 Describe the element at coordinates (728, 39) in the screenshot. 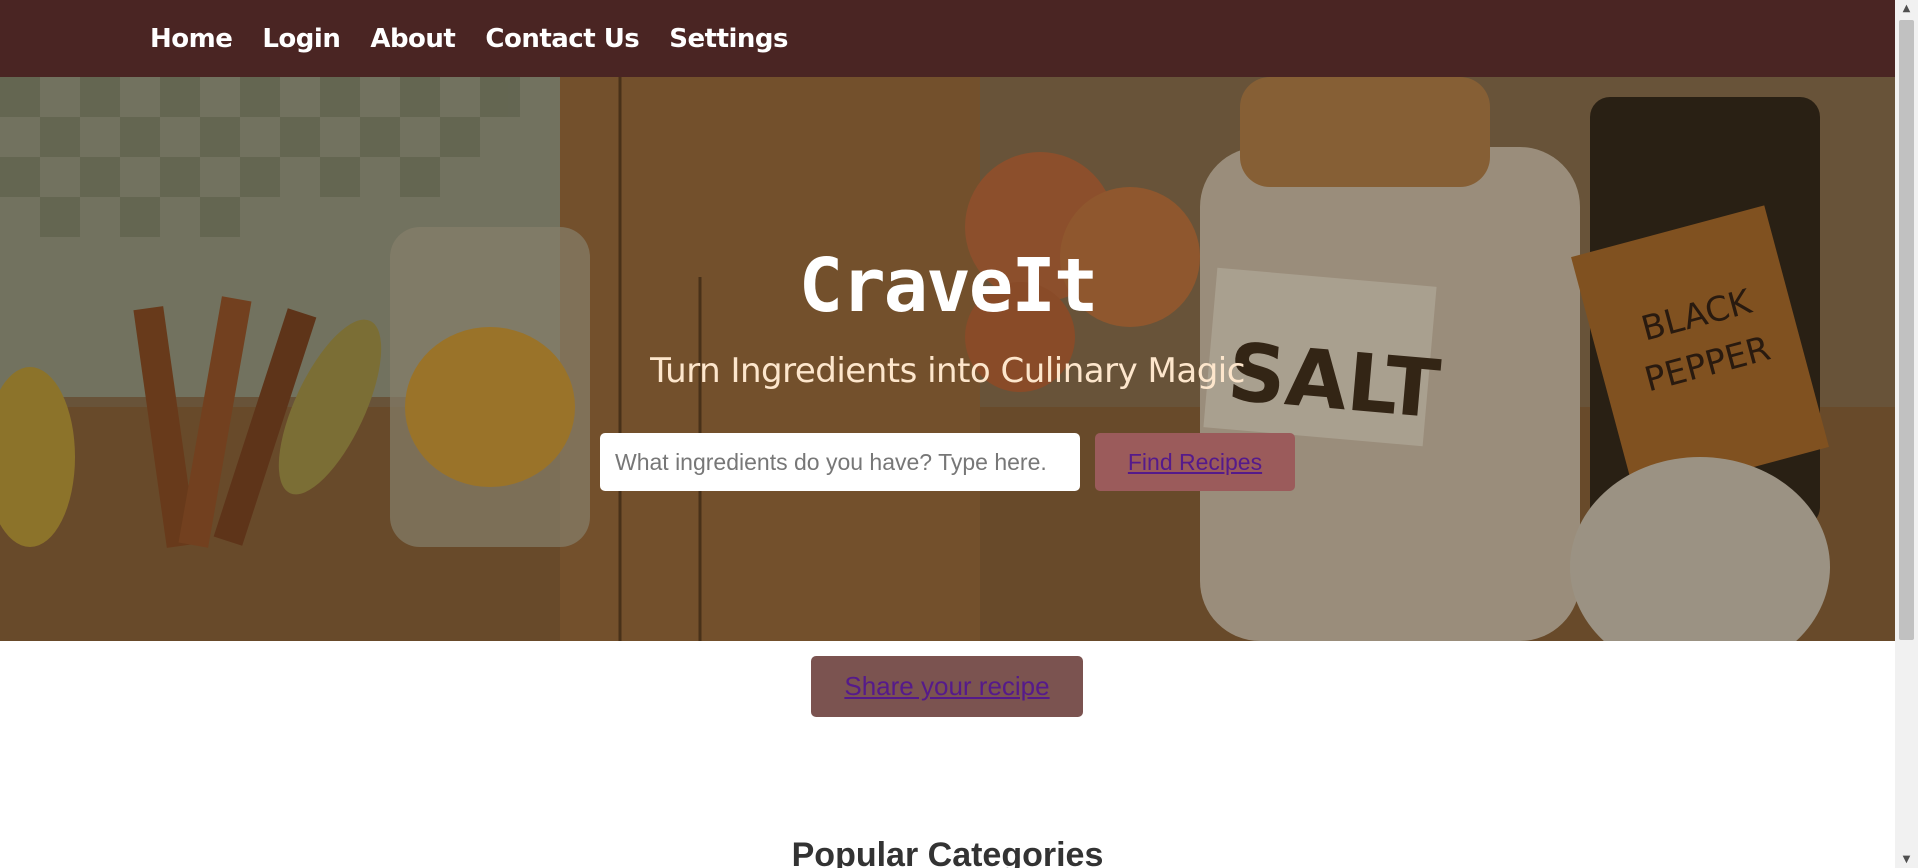

I see `nav-settings-link: Settings` at that location.